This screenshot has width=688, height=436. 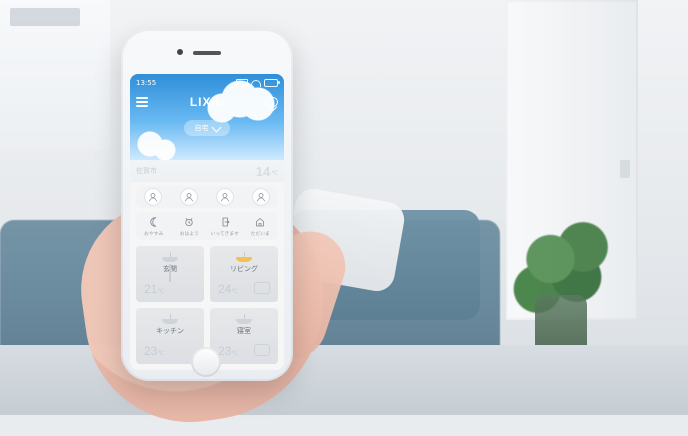 I want to click on scene-modes: おやすみ おはよう いってきます ただいま, so click(x=207, y=226).